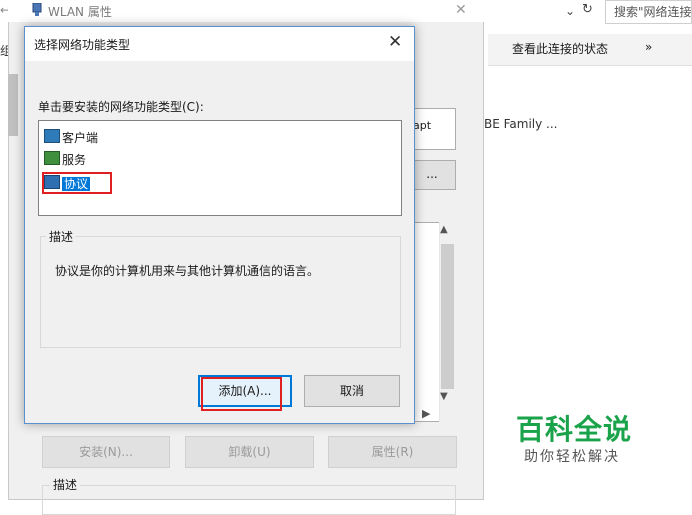 The image size is (692, 515). Describe the element at coordinates (587, 9) in the screenshot. I see `refresh-icon: ↻` at that location.